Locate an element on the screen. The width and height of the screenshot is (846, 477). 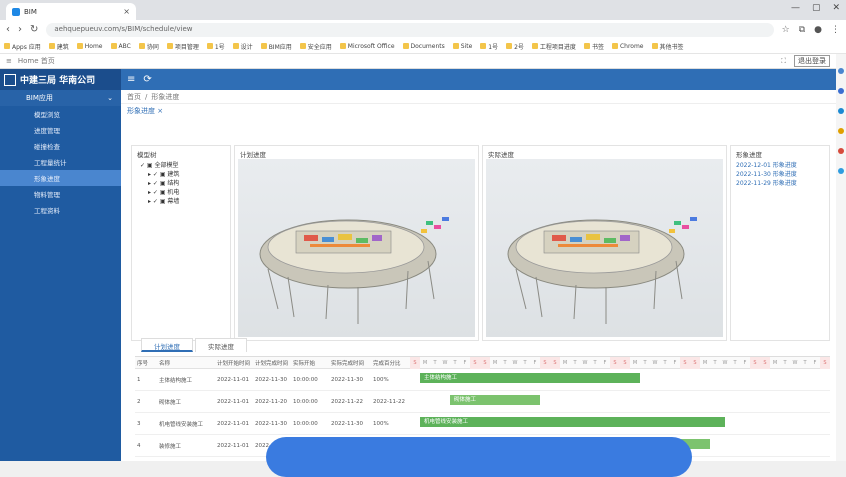
browser-tab-strip: BIM × — ▢ ✕ is located at coordinates (423, 10).